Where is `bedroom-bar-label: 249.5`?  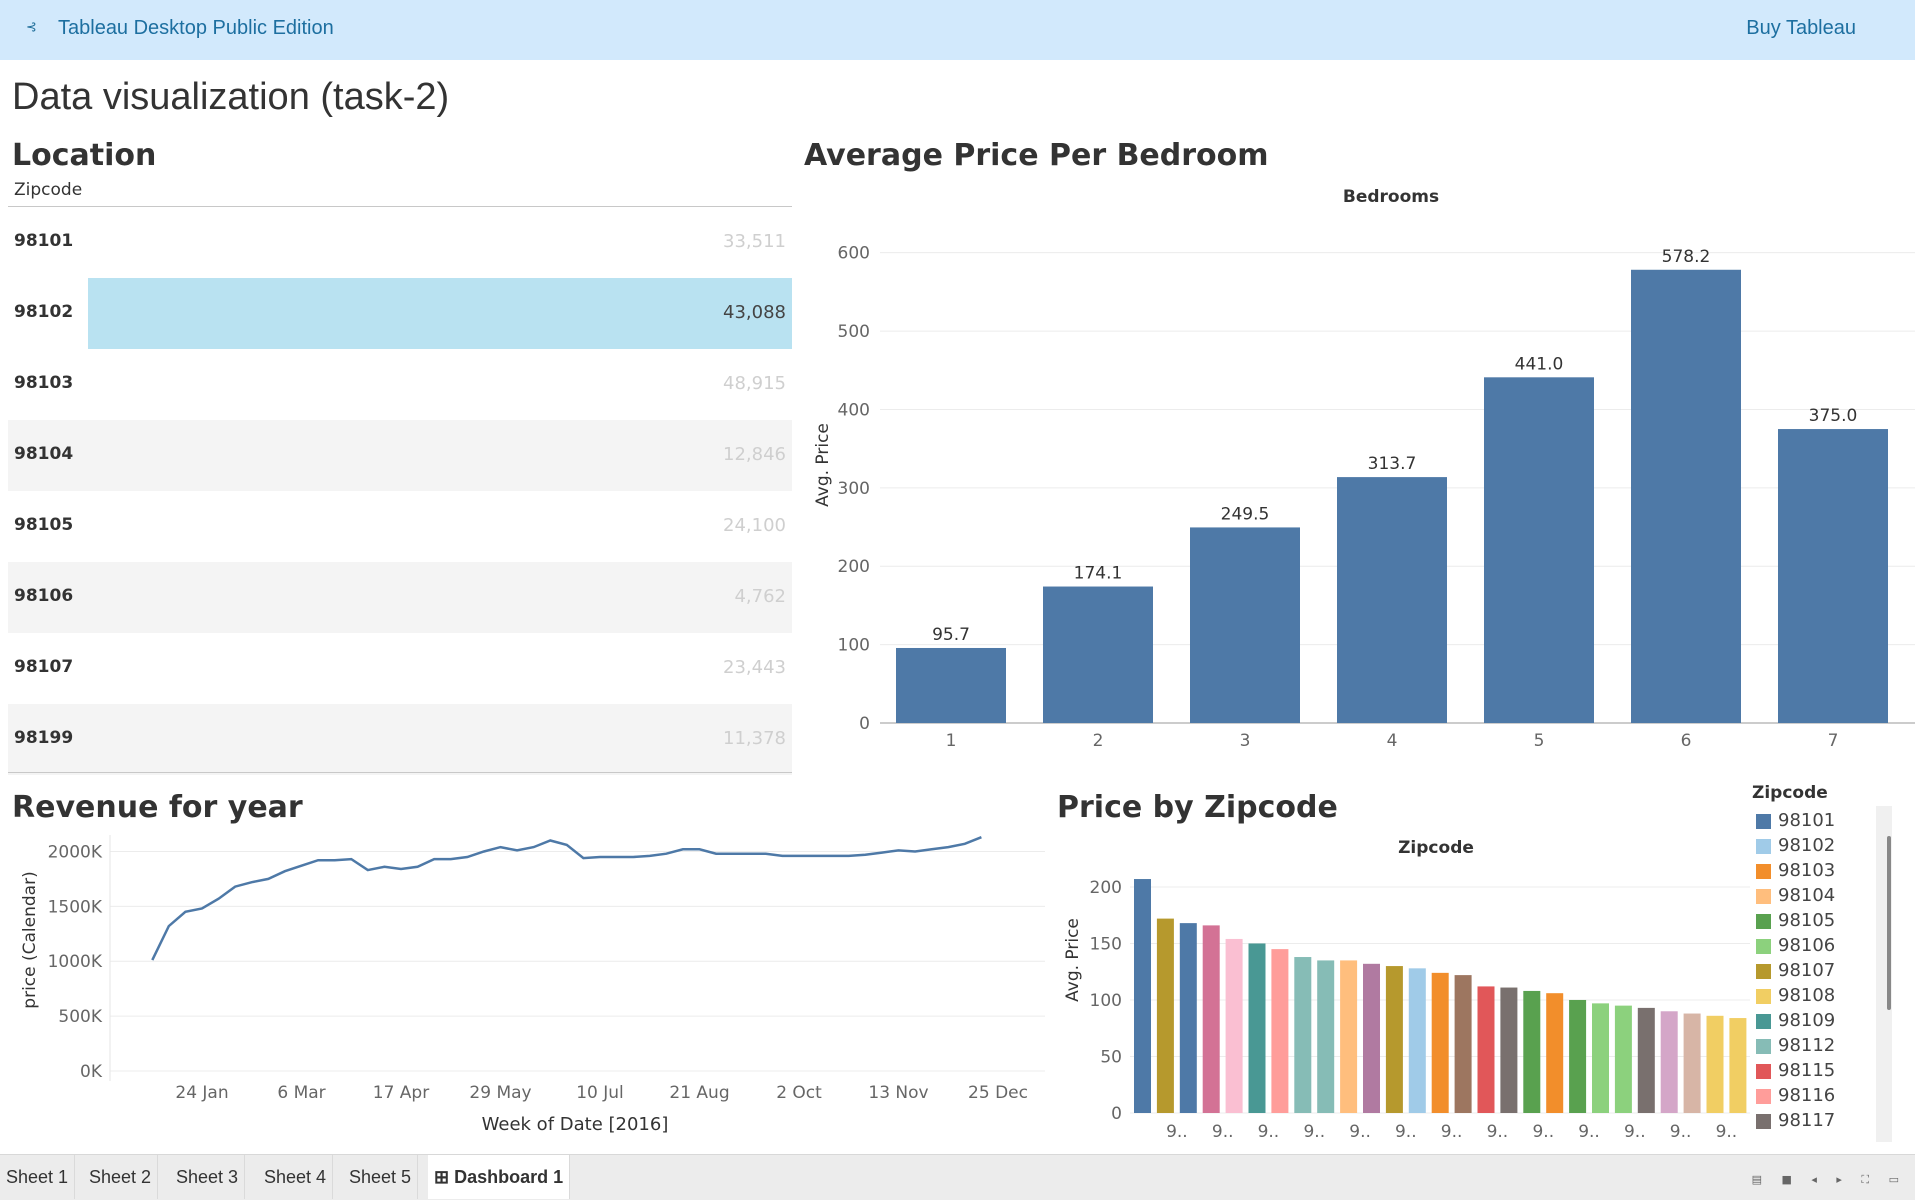 bedroom-bar-label: 249.5 is located at coordinates (1245, 514).